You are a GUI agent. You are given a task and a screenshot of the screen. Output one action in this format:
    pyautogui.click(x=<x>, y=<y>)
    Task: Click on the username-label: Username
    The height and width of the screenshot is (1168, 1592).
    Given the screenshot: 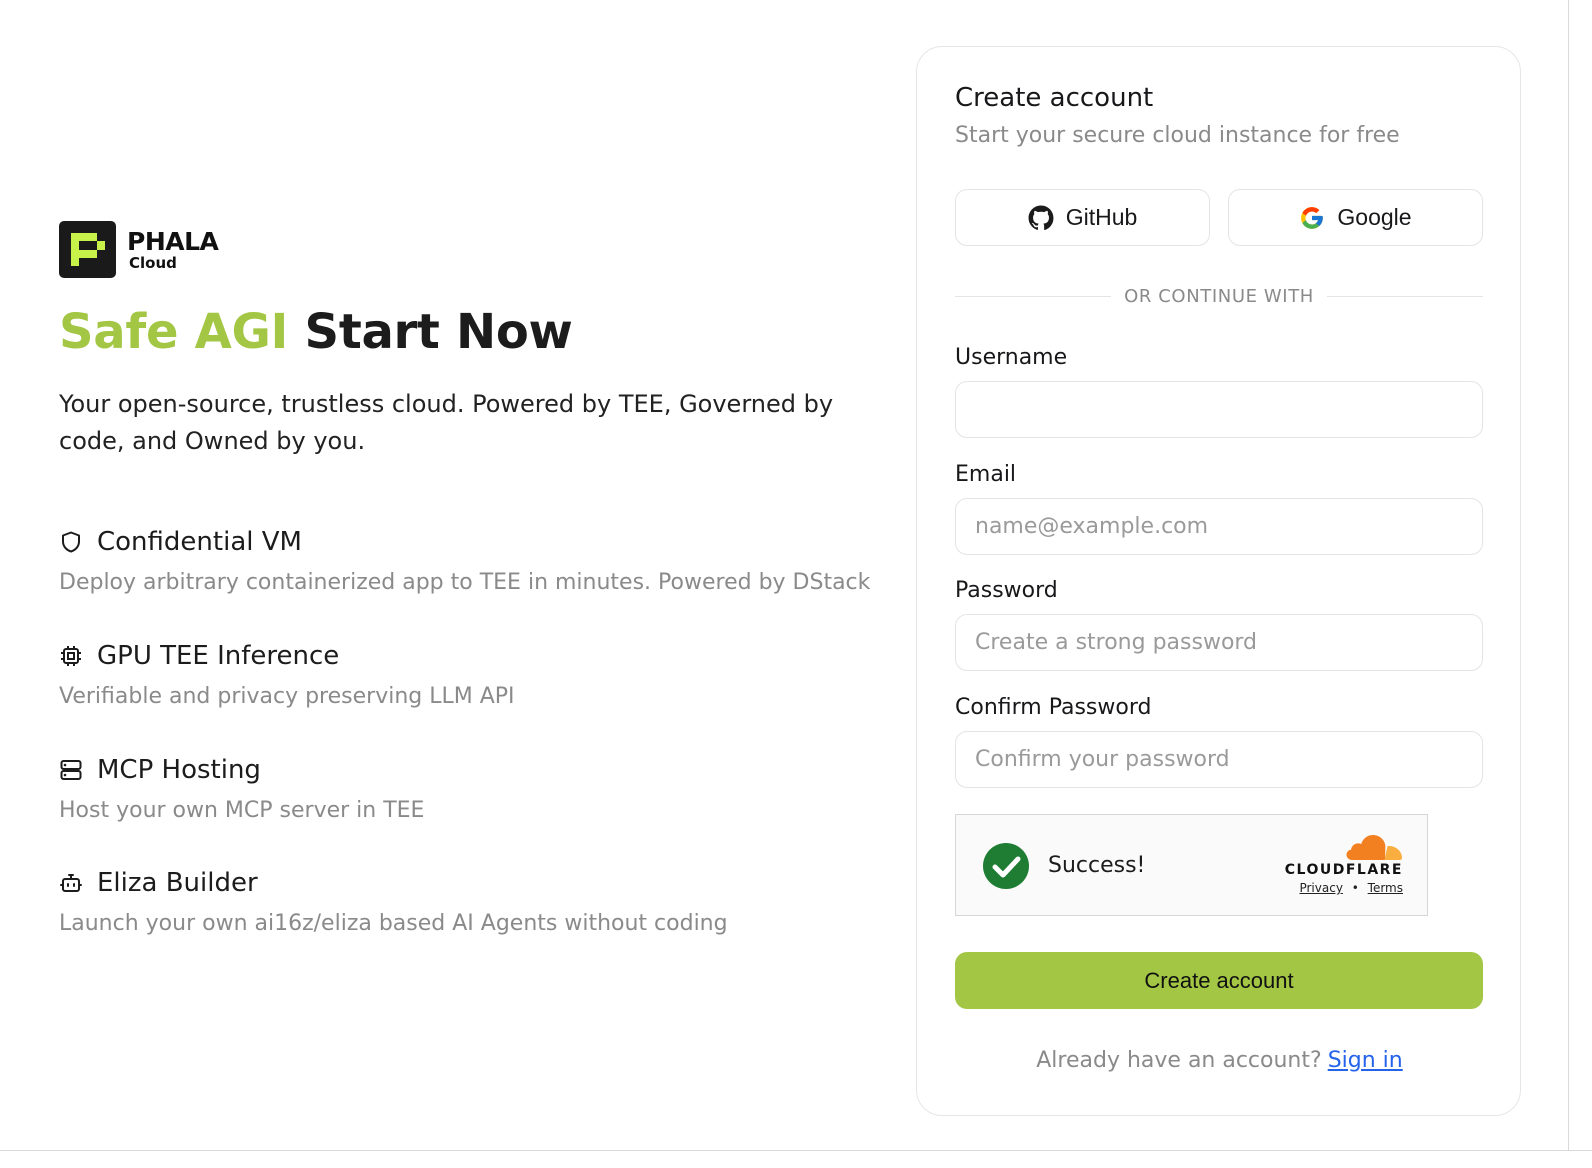 What is the action you would take?
    pyautogui.click(x=1011, y=357)
    